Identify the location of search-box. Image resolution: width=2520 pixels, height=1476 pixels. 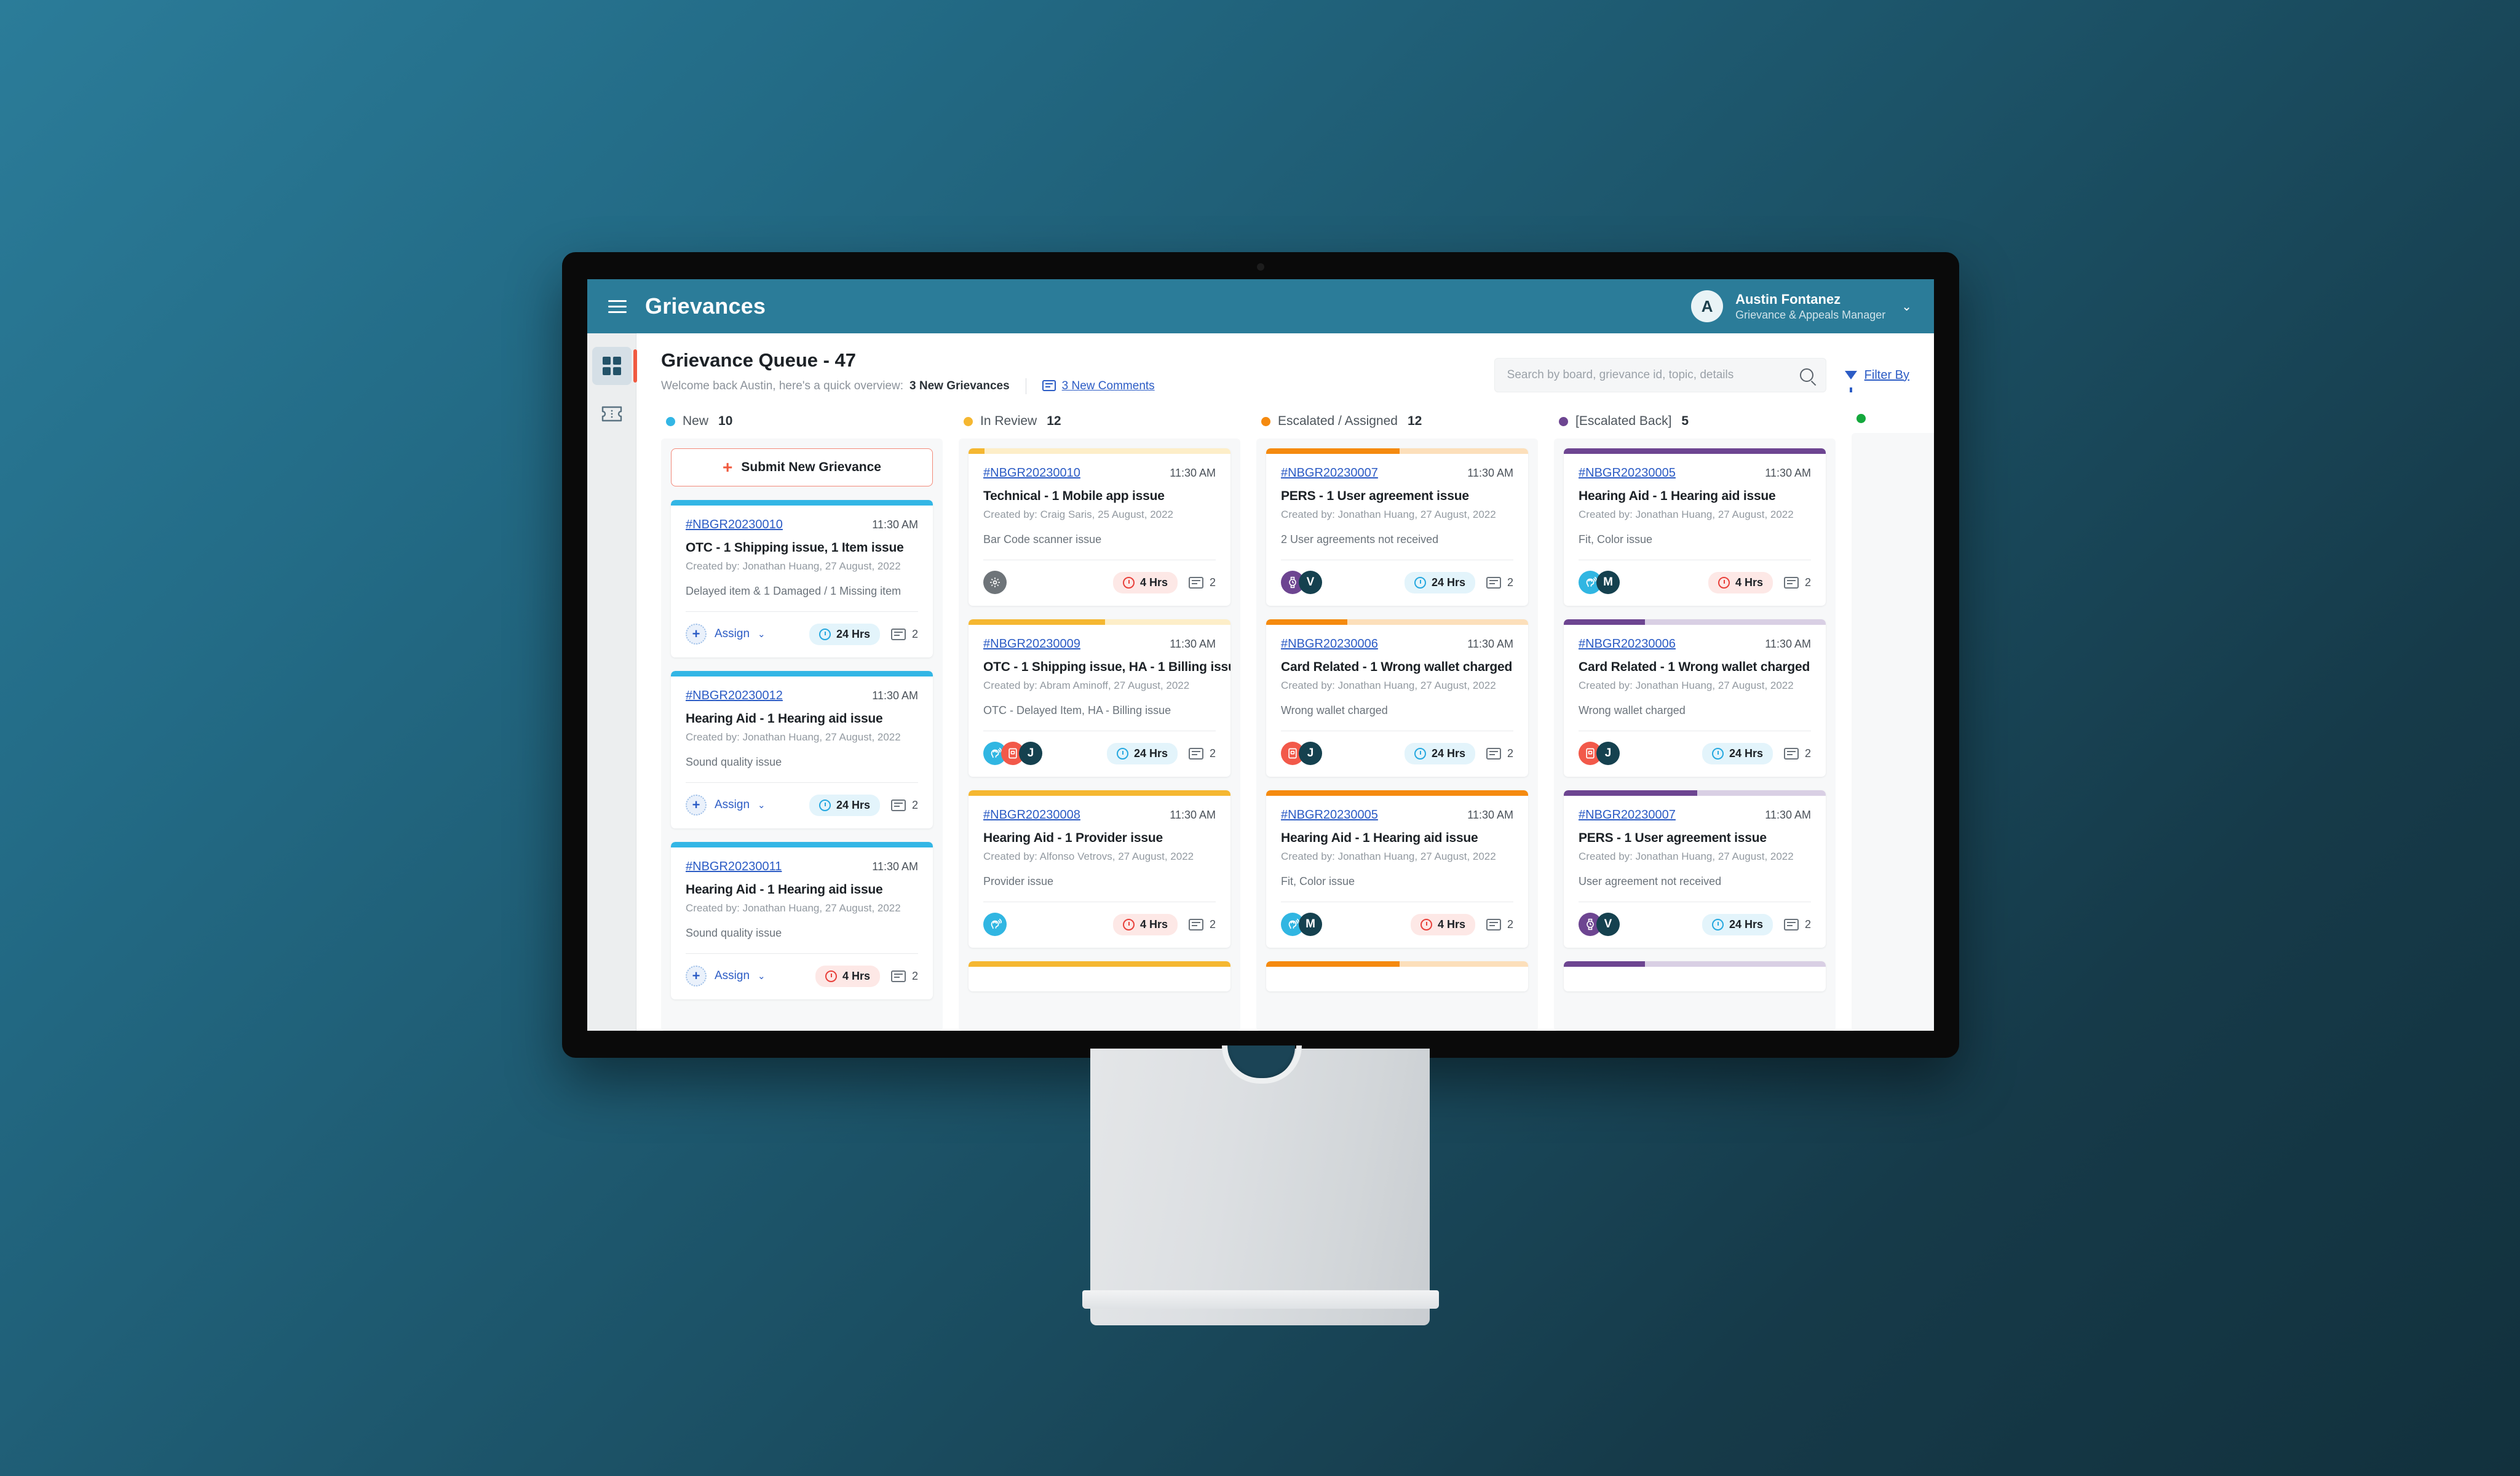
(1660, 375).